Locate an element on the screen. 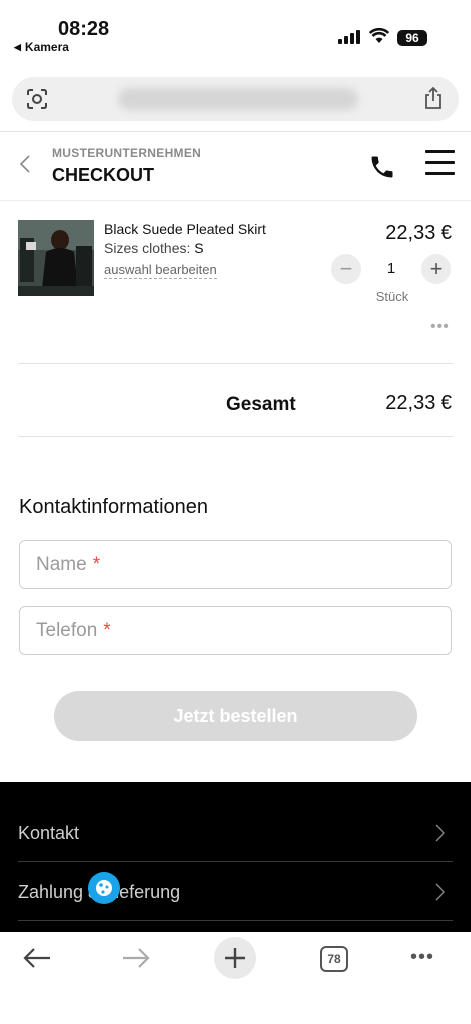  quantity-value: 1 is located at coordinates (391, 268).